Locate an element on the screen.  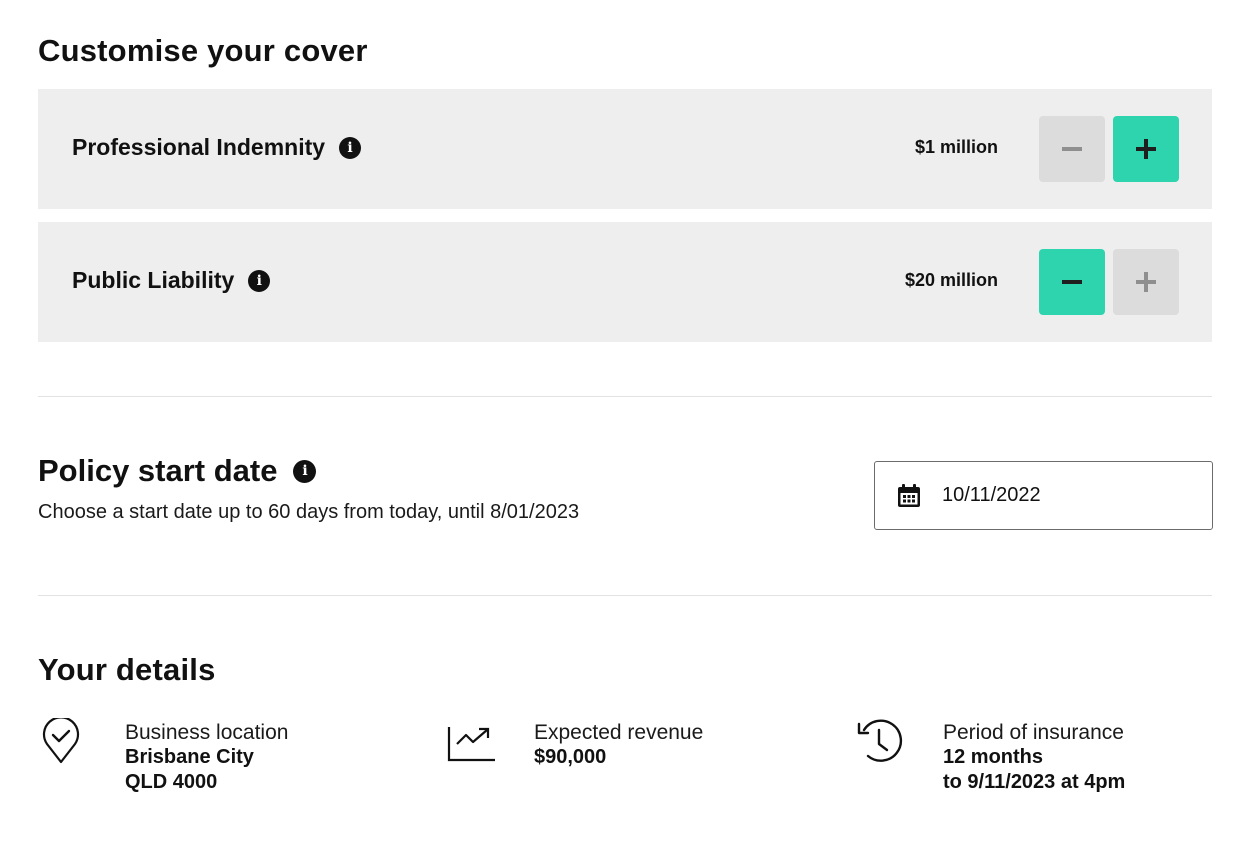
calendar-icon is located at coordinates (909, 495).